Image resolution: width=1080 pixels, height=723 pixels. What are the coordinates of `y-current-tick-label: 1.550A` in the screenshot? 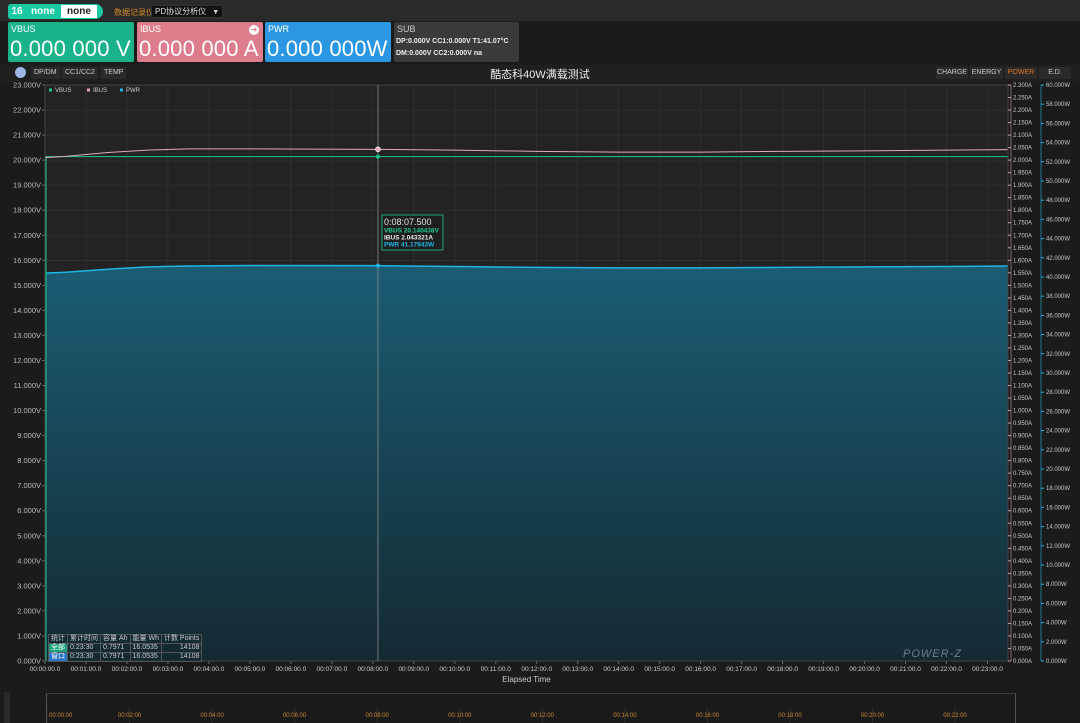 It's located at (1022, 274).